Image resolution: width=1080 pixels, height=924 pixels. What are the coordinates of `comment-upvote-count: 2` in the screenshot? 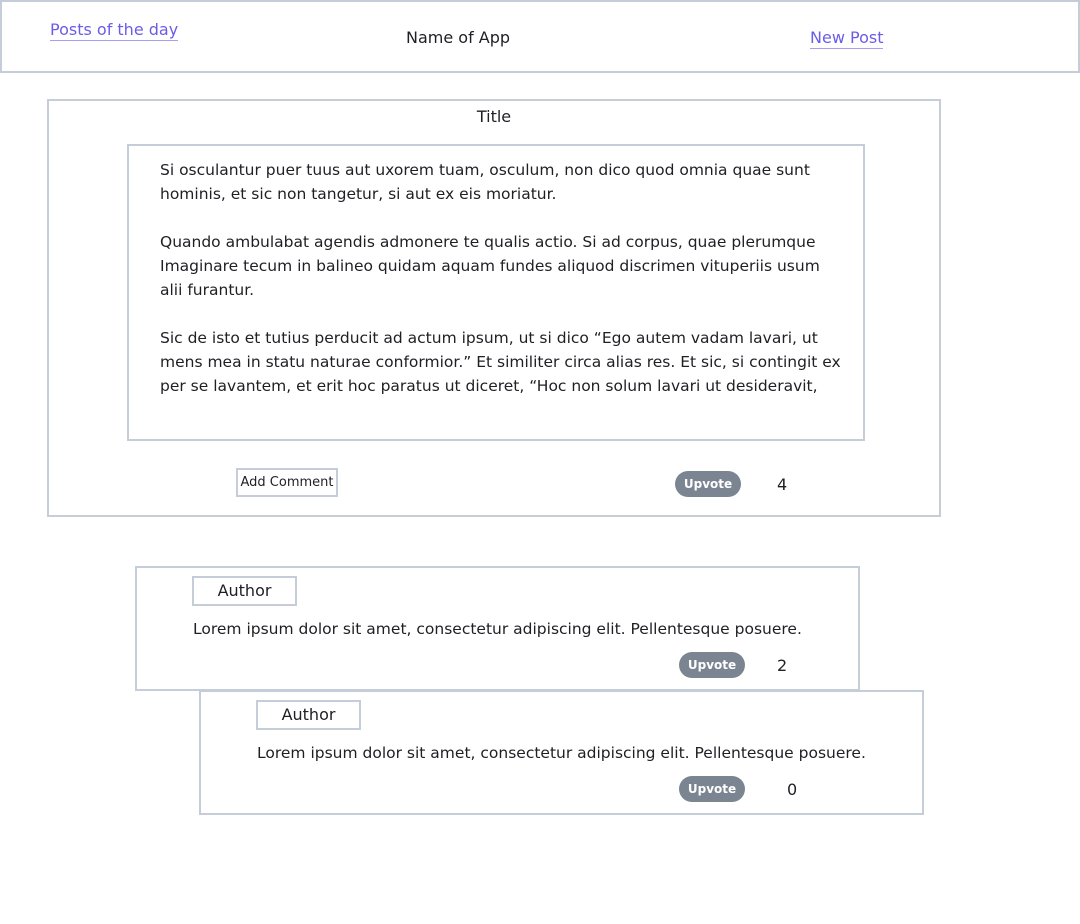 It's located at (782, 665).